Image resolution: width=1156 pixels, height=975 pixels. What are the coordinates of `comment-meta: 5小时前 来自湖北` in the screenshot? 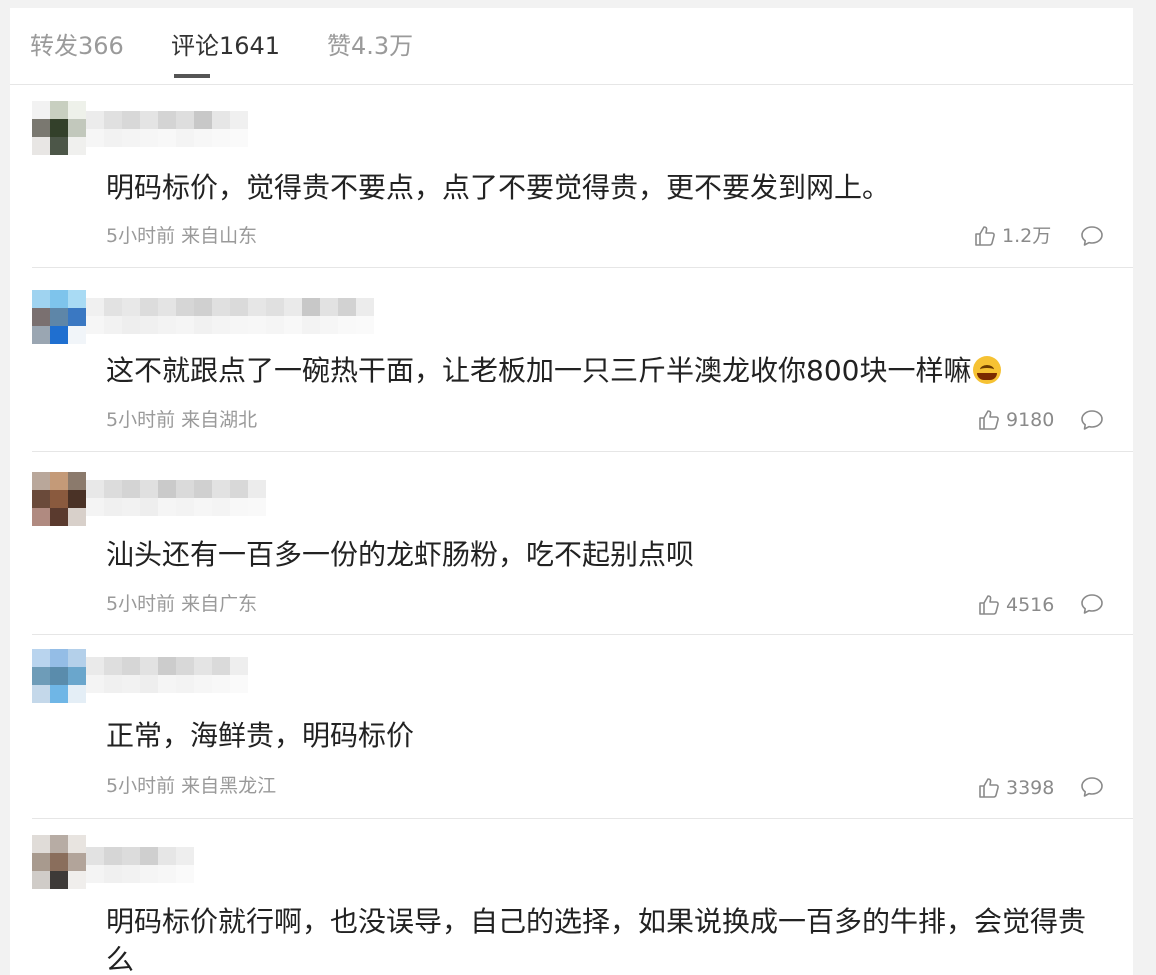 It's located at (182, 420).